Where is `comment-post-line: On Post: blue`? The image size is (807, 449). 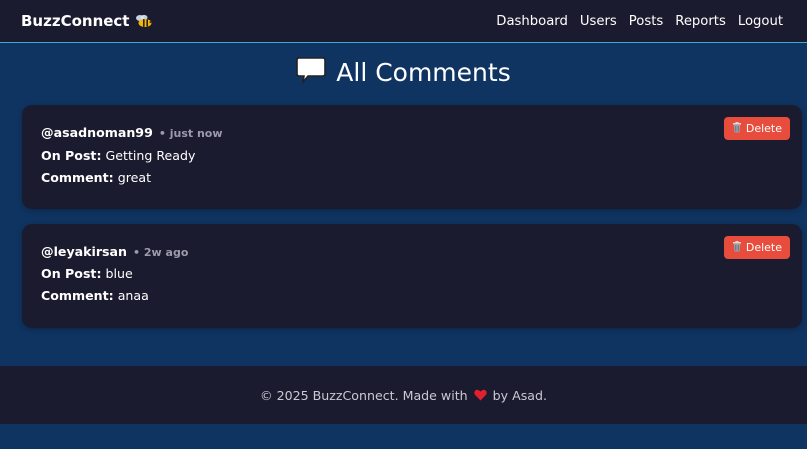
comment-post-line: On Post: blue is located at coordinates (87, 273).